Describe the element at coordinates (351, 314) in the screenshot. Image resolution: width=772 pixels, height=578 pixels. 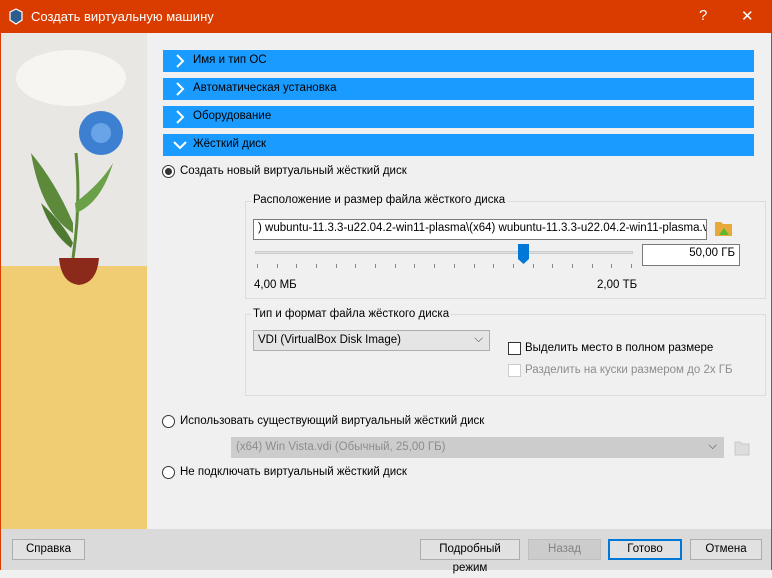
I see `format-group-title: Тип и формат файла жёсткого диска` at that location.